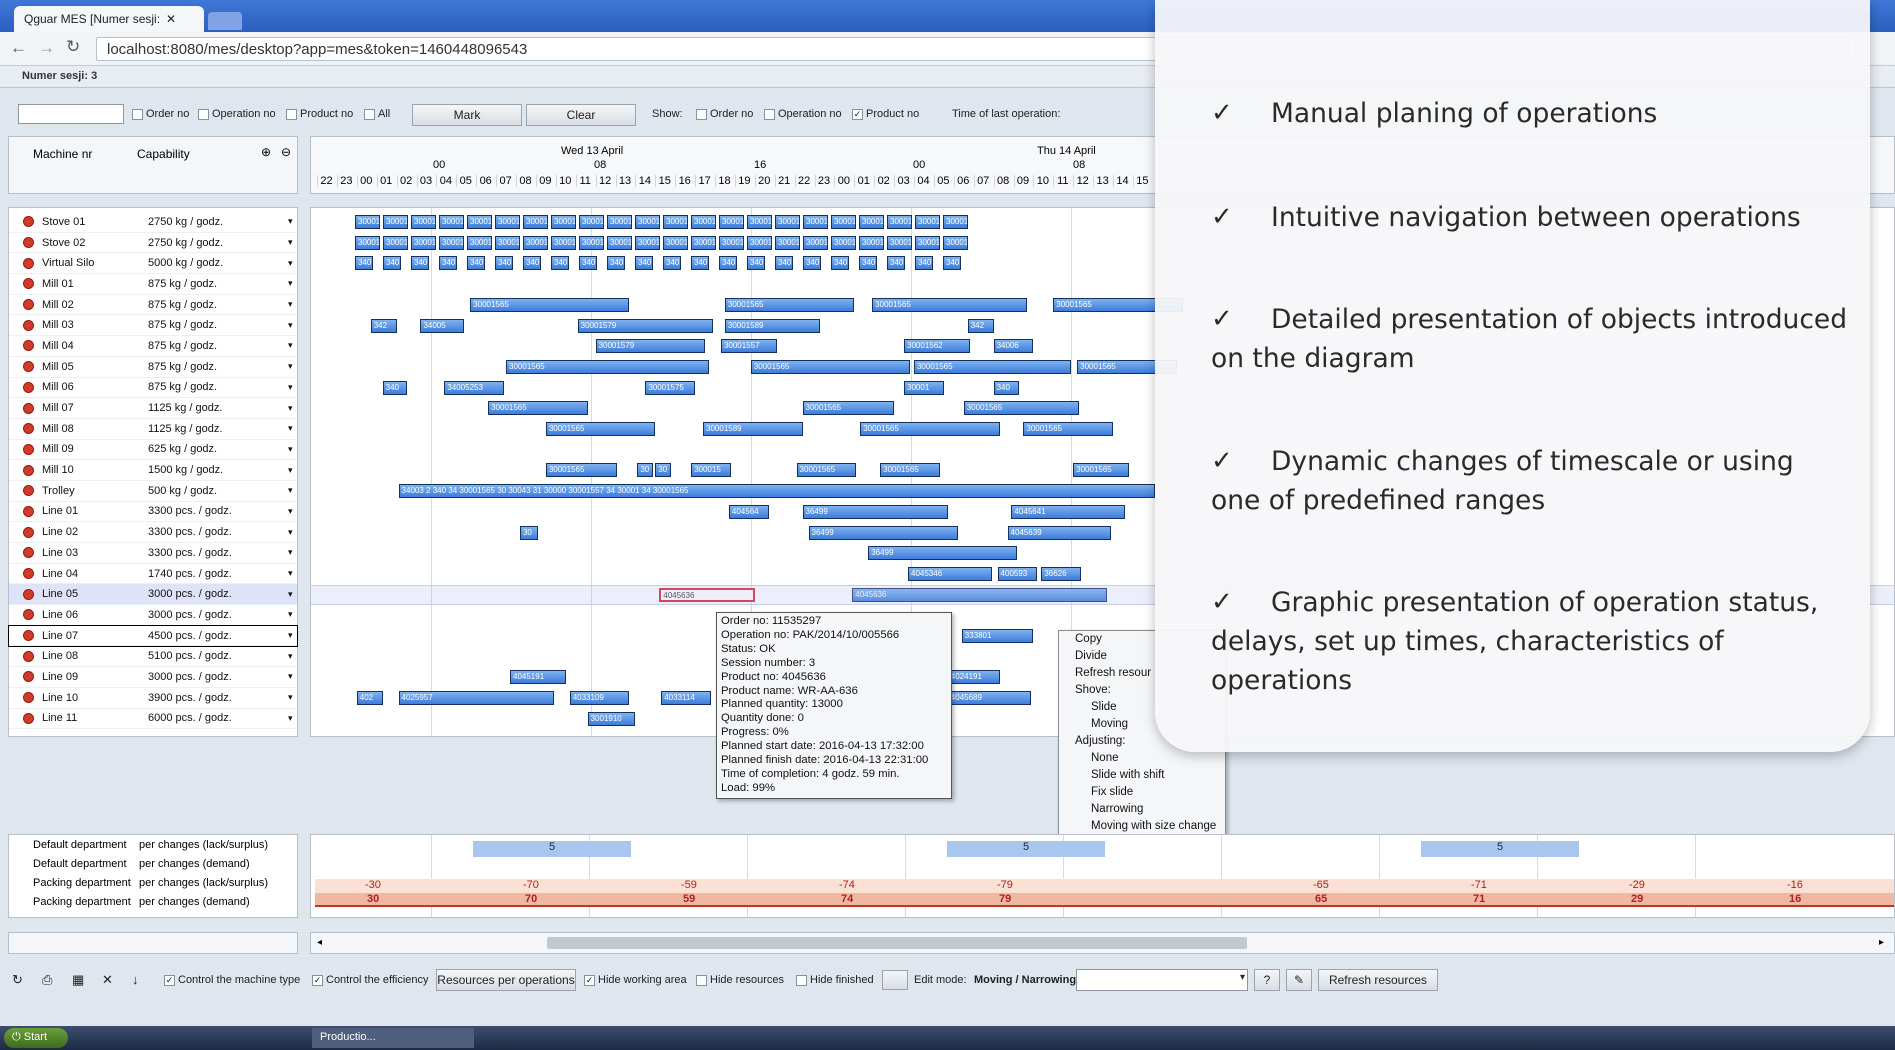  What do you see at coordinates (857, 114) in the screenshot?
I see `checkbox-checked: ✓` at bounding box center [857, 114].